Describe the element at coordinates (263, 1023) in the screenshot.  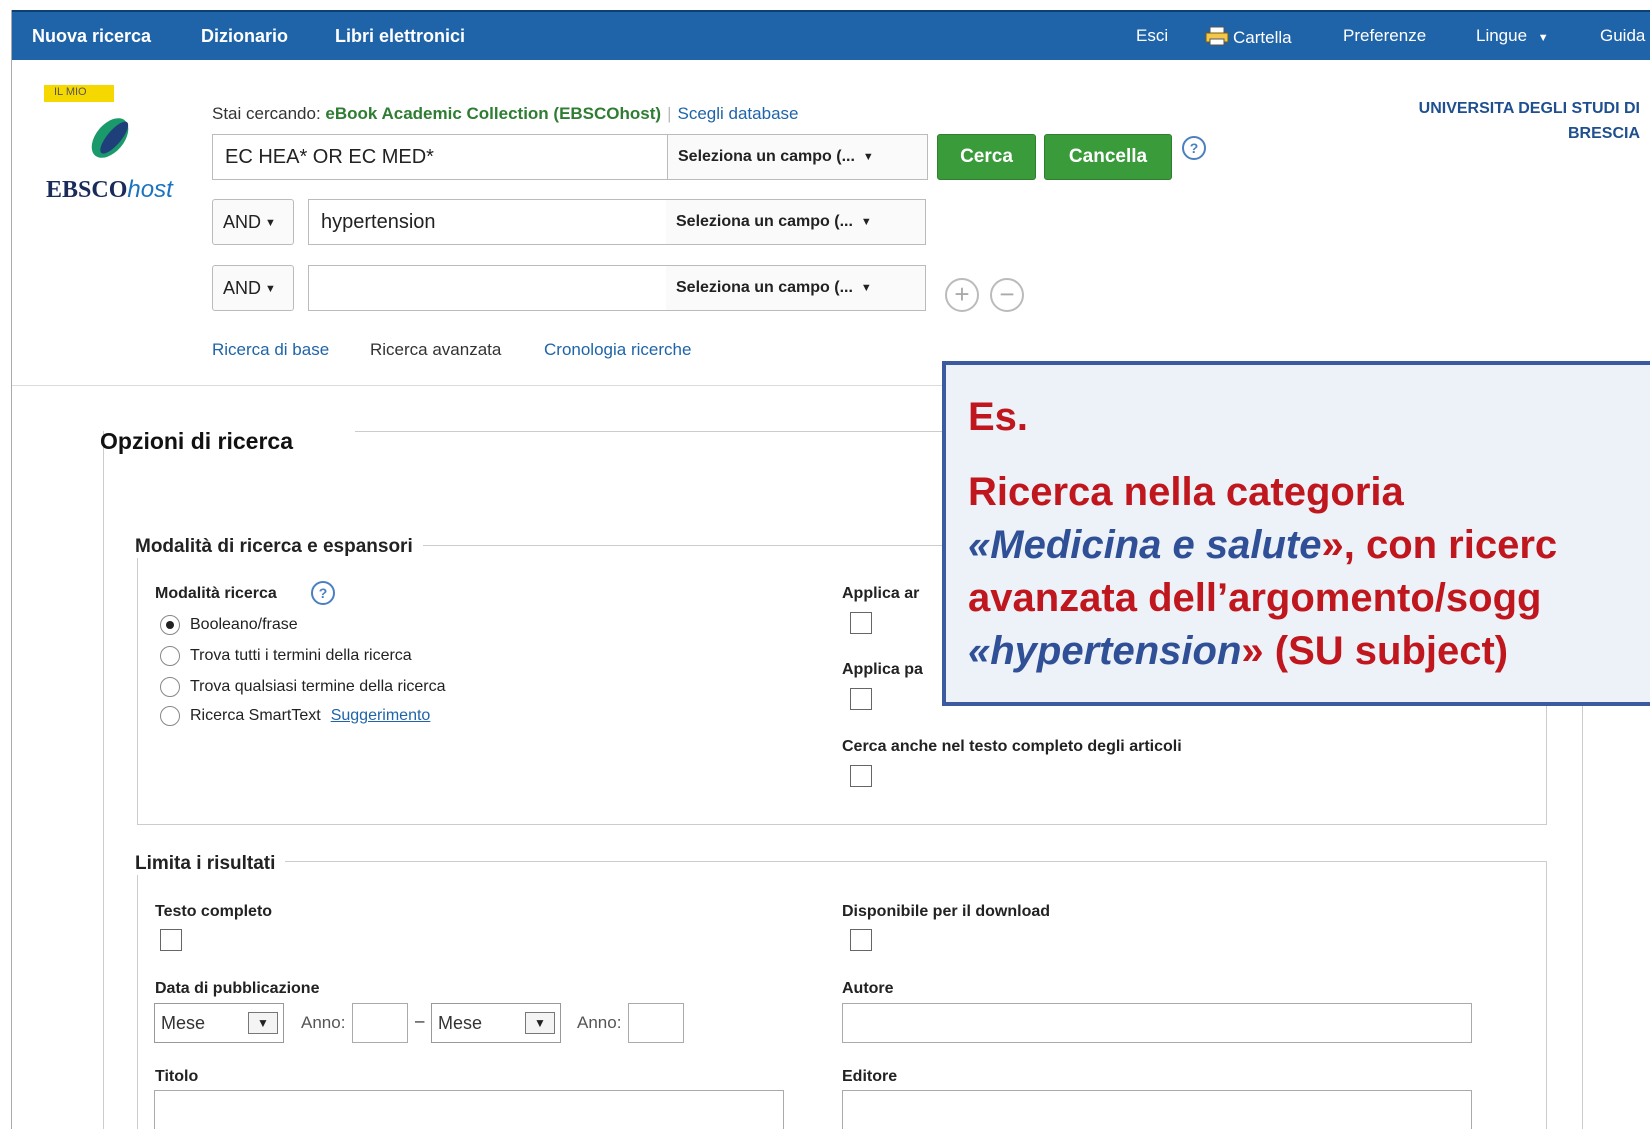
I see `chevron-down-icon: ▼` at that location.